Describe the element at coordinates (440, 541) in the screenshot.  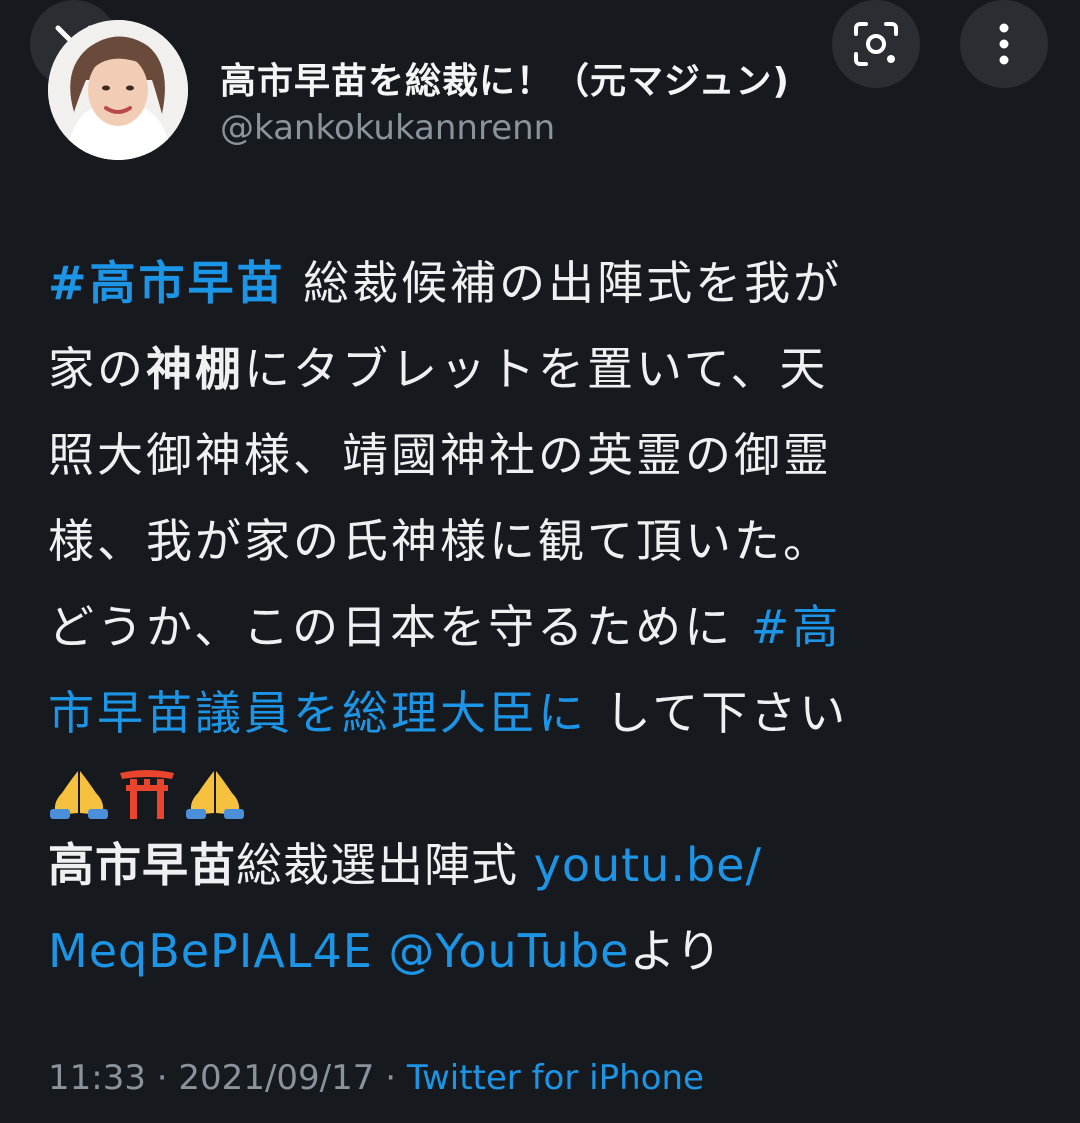
I see `tweet-line: 様、我が家の氏神様に観て頂いた。` at that location.